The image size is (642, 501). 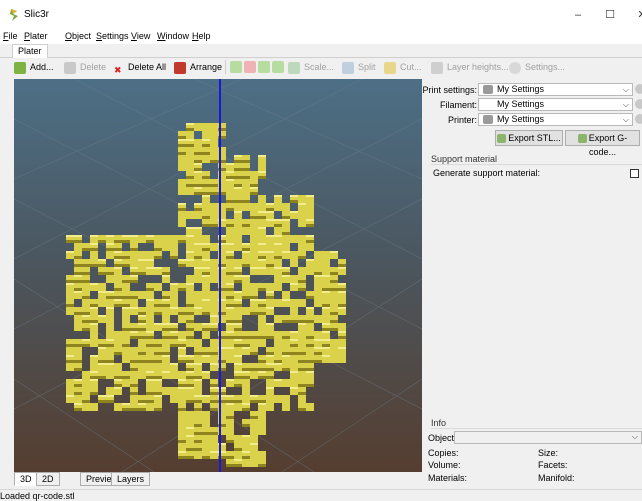 What do you see at coordinates (236, 67) in the screenshot?
I see `increase-copies-icon` at bounding box center [236, 67].